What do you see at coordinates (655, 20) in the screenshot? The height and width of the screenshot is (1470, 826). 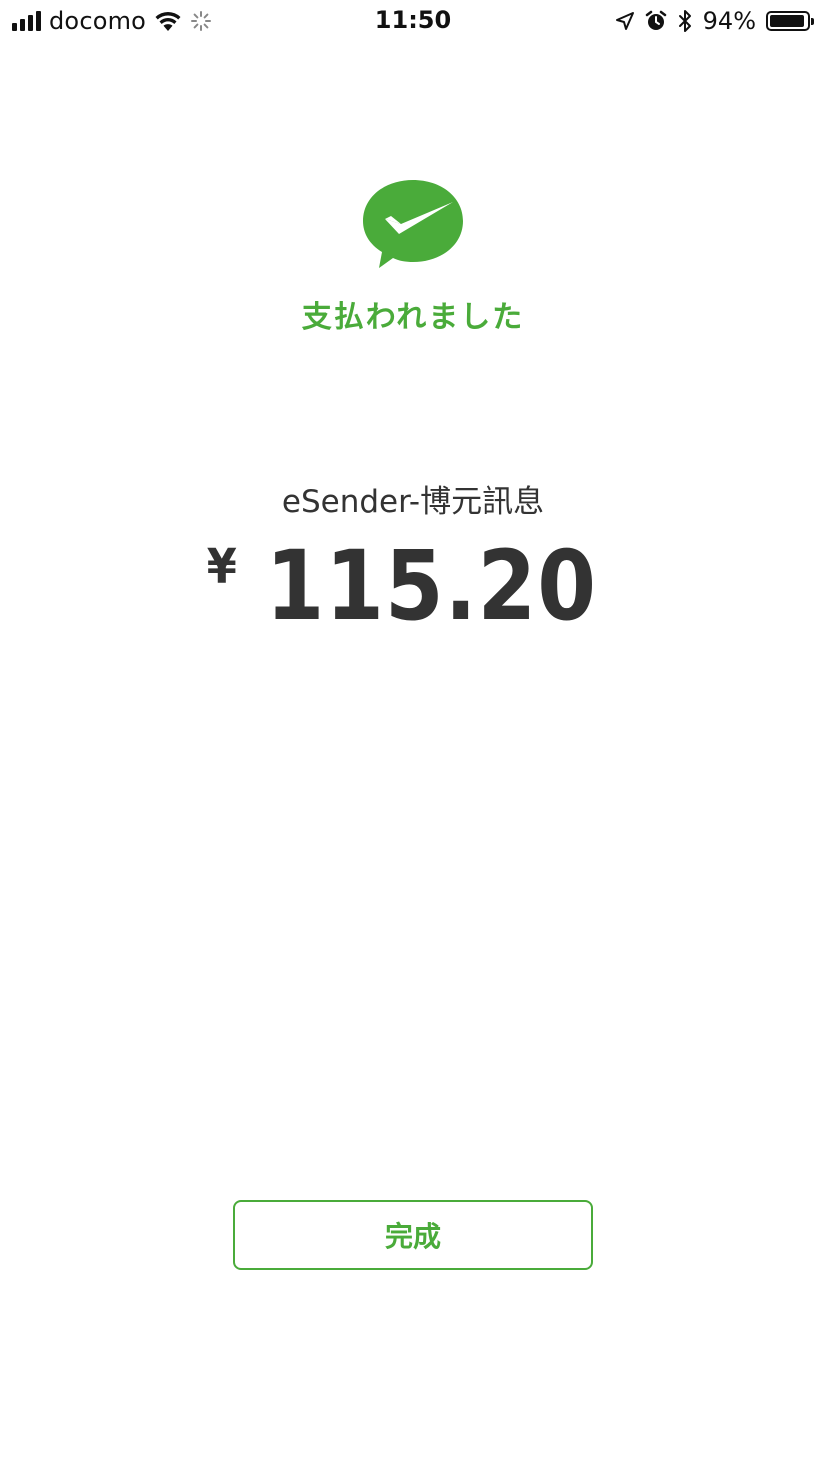 I see `alarm-icon` at bounding box center [655, 20].